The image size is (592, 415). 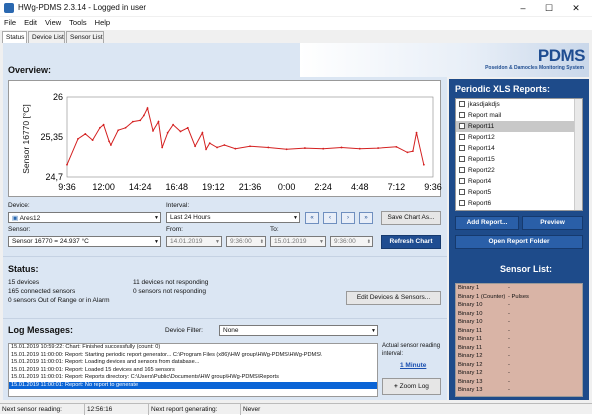 I want to click on series-line, so click(x=245, y=135).